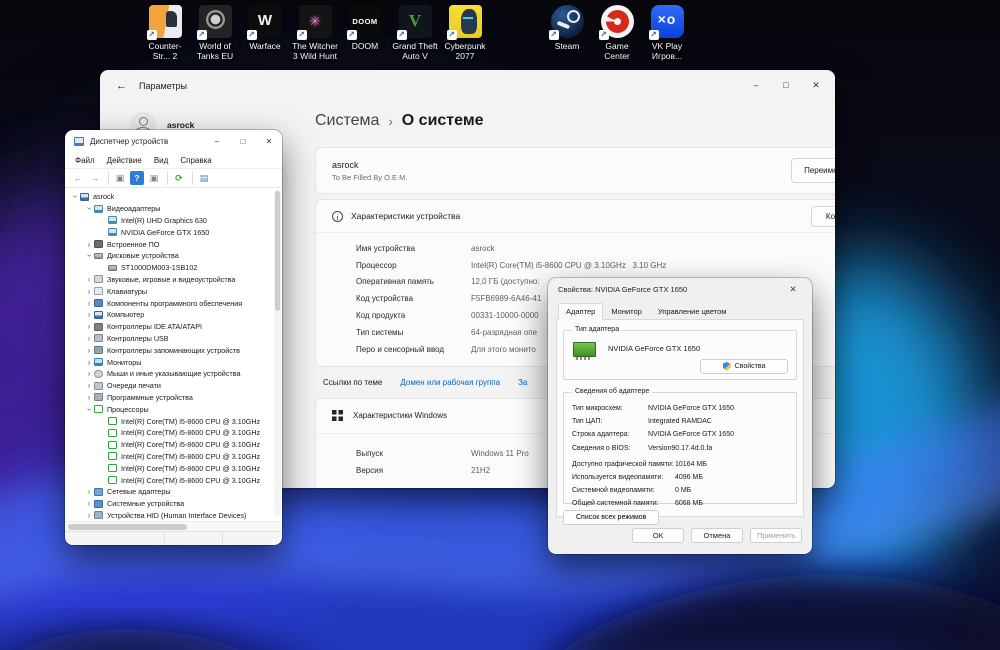  What do you see at coordinates (822, 216) in the screenshot?
I see `copy-button: Копировать` at bounding box center [822, 216].